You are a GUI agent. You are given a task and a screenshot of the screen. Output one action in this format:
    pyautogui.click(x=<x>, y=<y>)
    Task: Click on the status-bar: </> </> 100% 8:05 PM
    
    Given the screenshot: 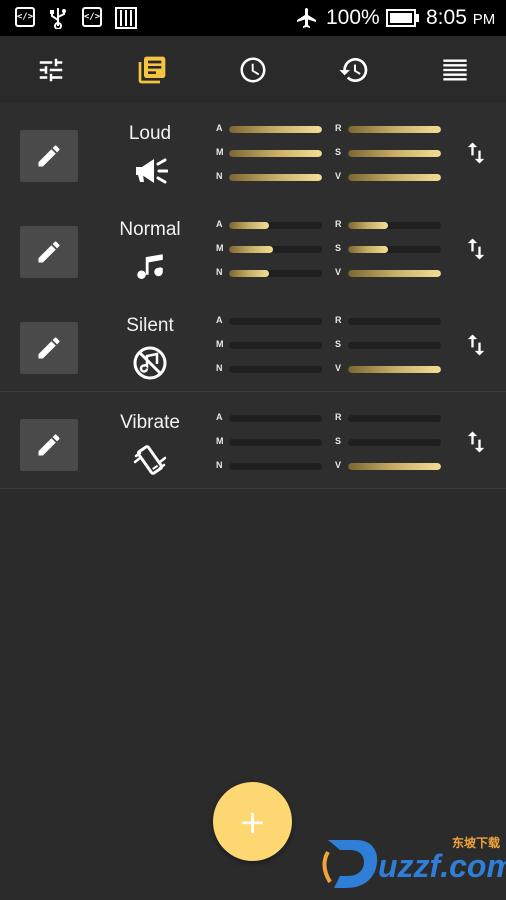 What is the action you would take?
    pyautogui.click(x=253, y=18)
    